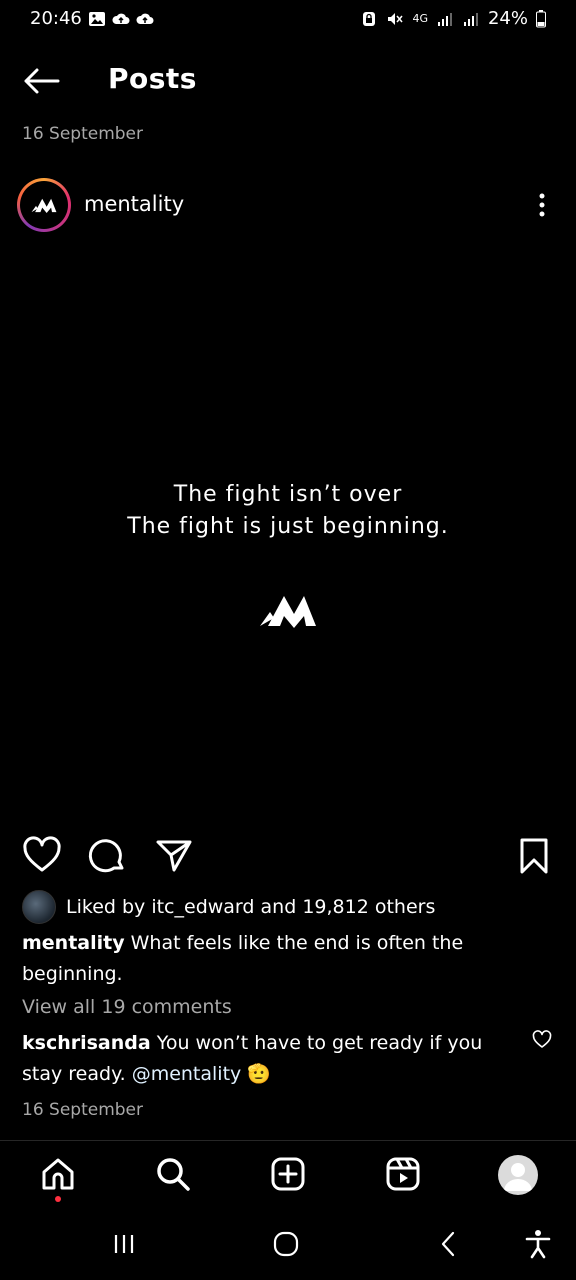  I want to click on notification-dot, so click(58, 1199).